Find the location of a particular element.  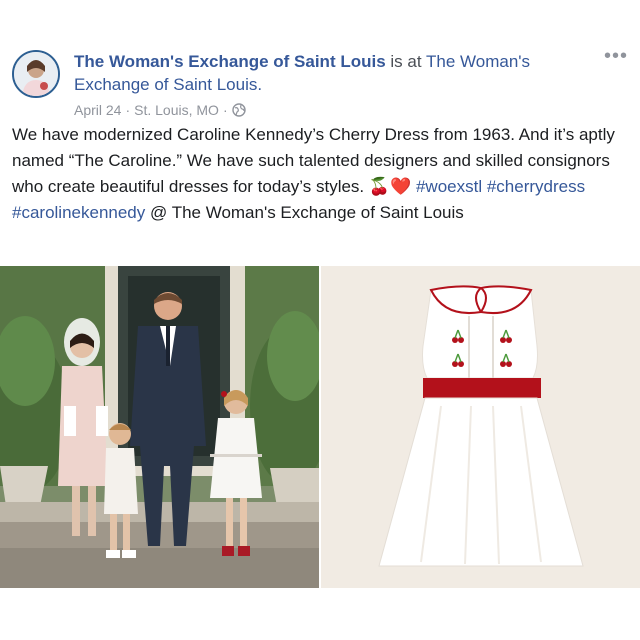

page-avatar is located at coordinates (36, 74).